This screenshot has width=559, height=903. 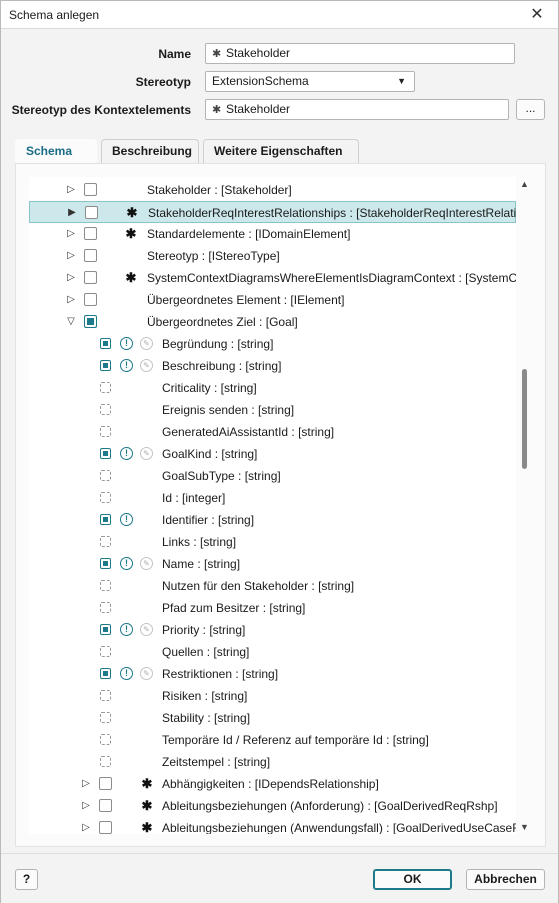 What do you see at coordinates (272, 564) in the screenshot?
I see `property-row: ! ✎ Name : [string]` at bounding box center [272, 564].